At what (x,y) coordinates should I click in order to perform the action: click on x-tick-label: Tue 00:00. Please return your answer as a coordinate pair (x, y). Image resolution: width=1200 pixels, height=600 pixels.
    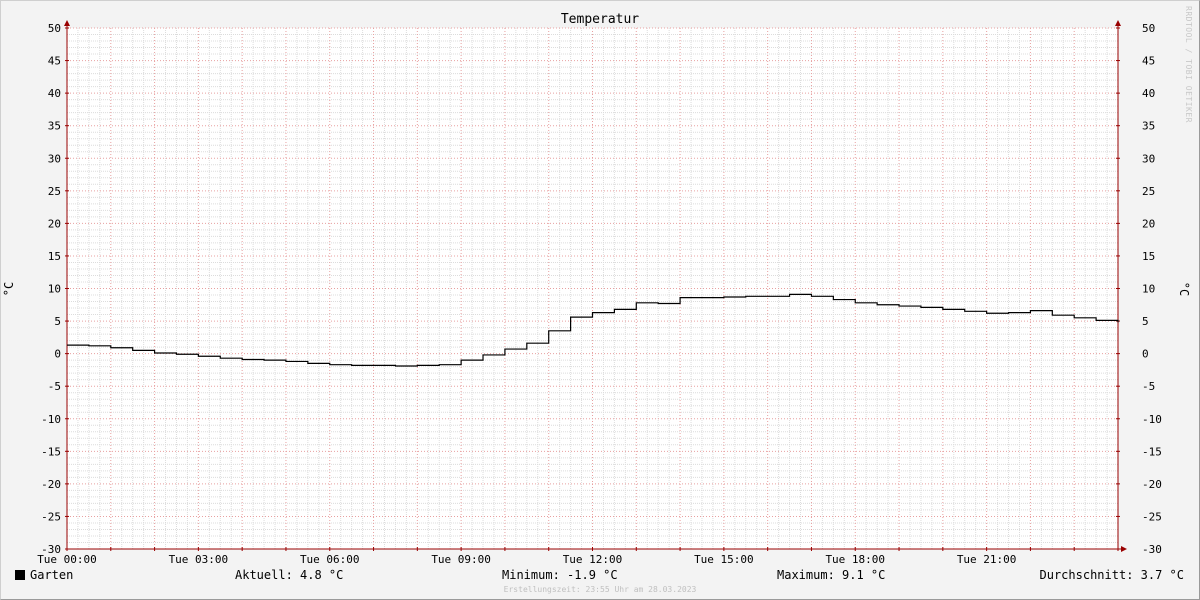
    Looking at the image, I should click on (67, 559).